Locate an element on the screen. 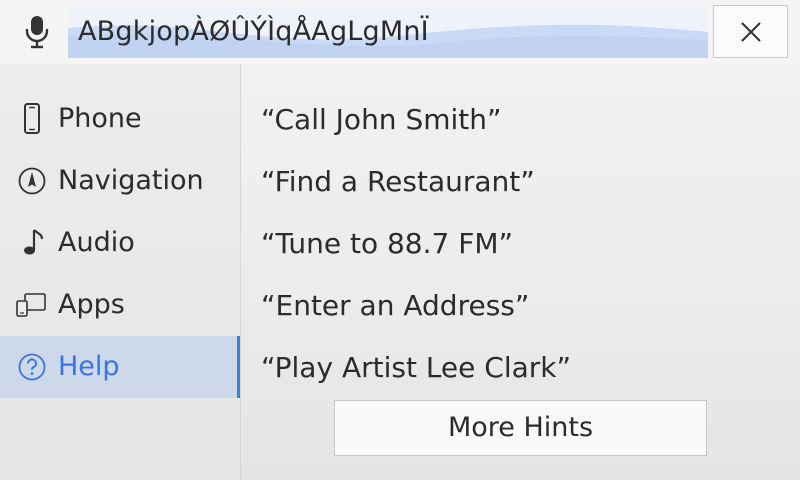  sidebar-item-help: Help is located at coordinates (120, 367).